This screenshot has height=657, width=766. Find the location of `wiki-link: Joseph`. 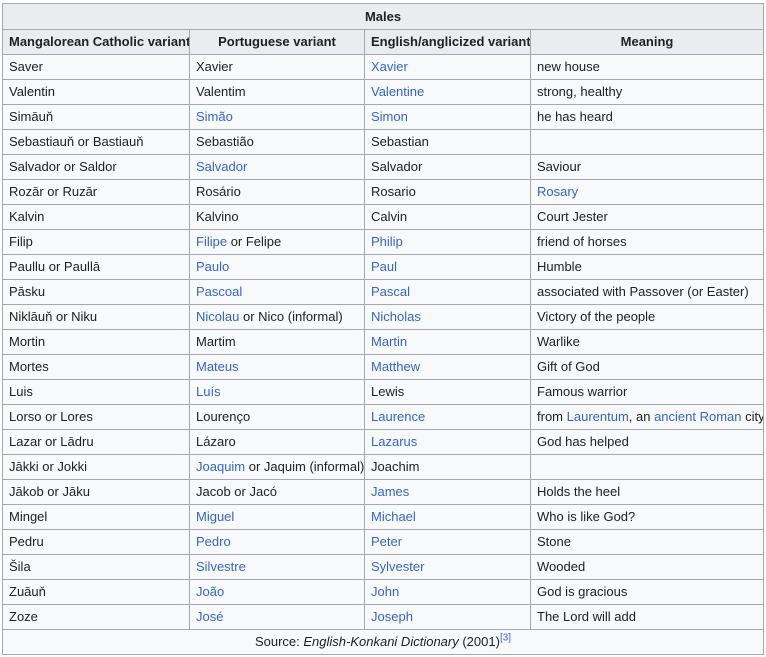

wiki-link: Joseph is located at coordinates (392, 616).